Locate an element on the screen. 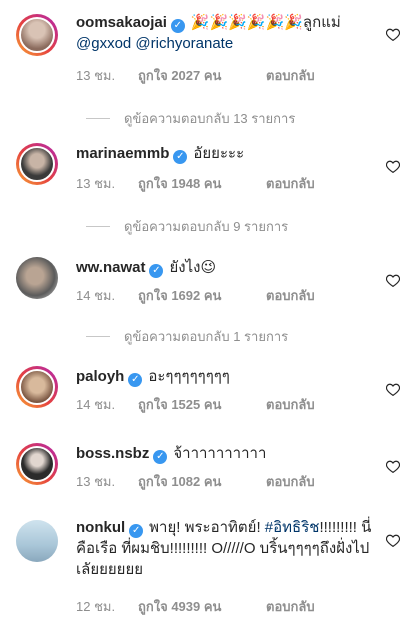 This screenshot has width=418, height=623. likes-count: ถูกใจ 1948 คน is located at coordinates (202, 183).